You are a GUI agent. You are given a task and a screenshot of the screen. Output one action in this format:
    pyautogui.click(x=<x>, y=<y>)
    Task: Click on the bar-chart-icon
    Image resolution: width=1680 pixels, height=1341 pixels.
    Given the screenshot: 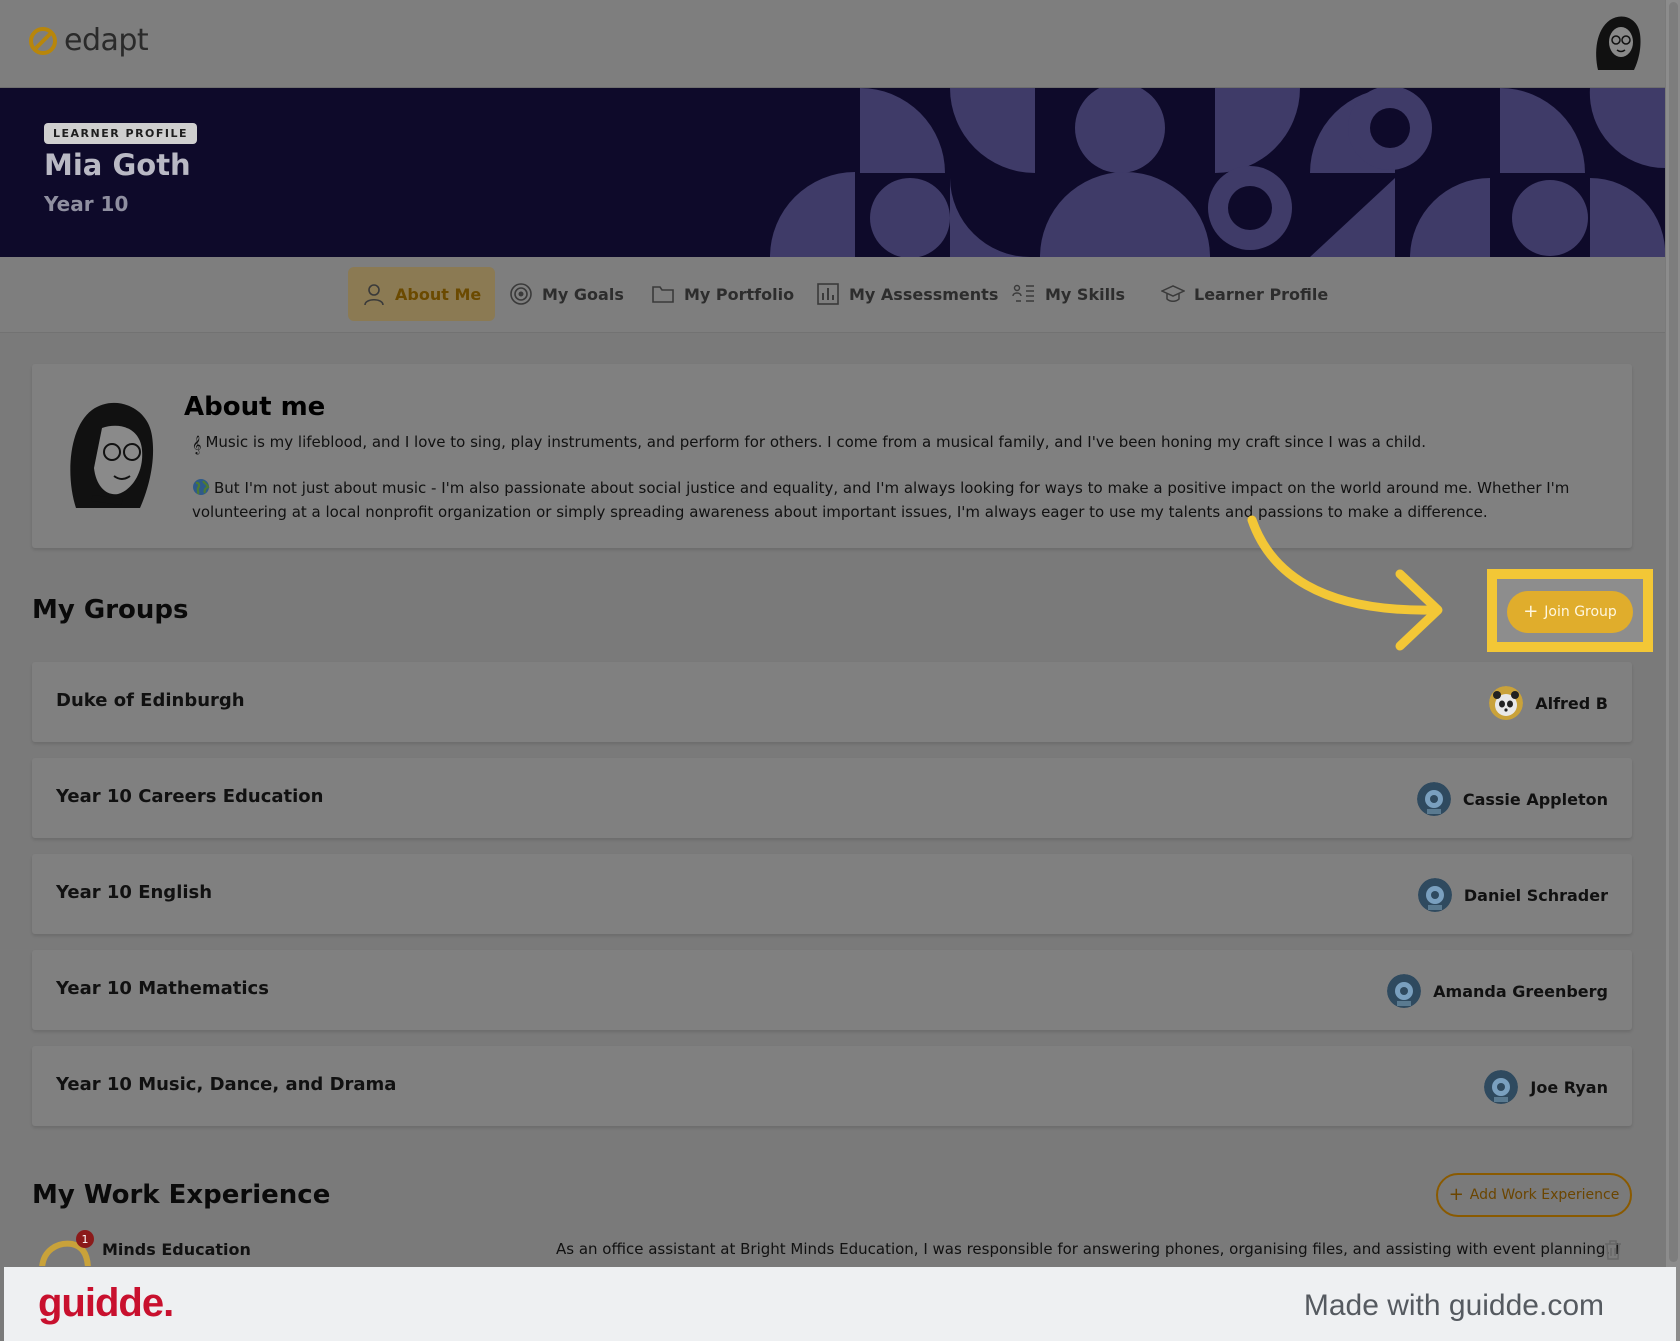 What is the action you would take?
    pyautogui.click(x=828, y=294)
    